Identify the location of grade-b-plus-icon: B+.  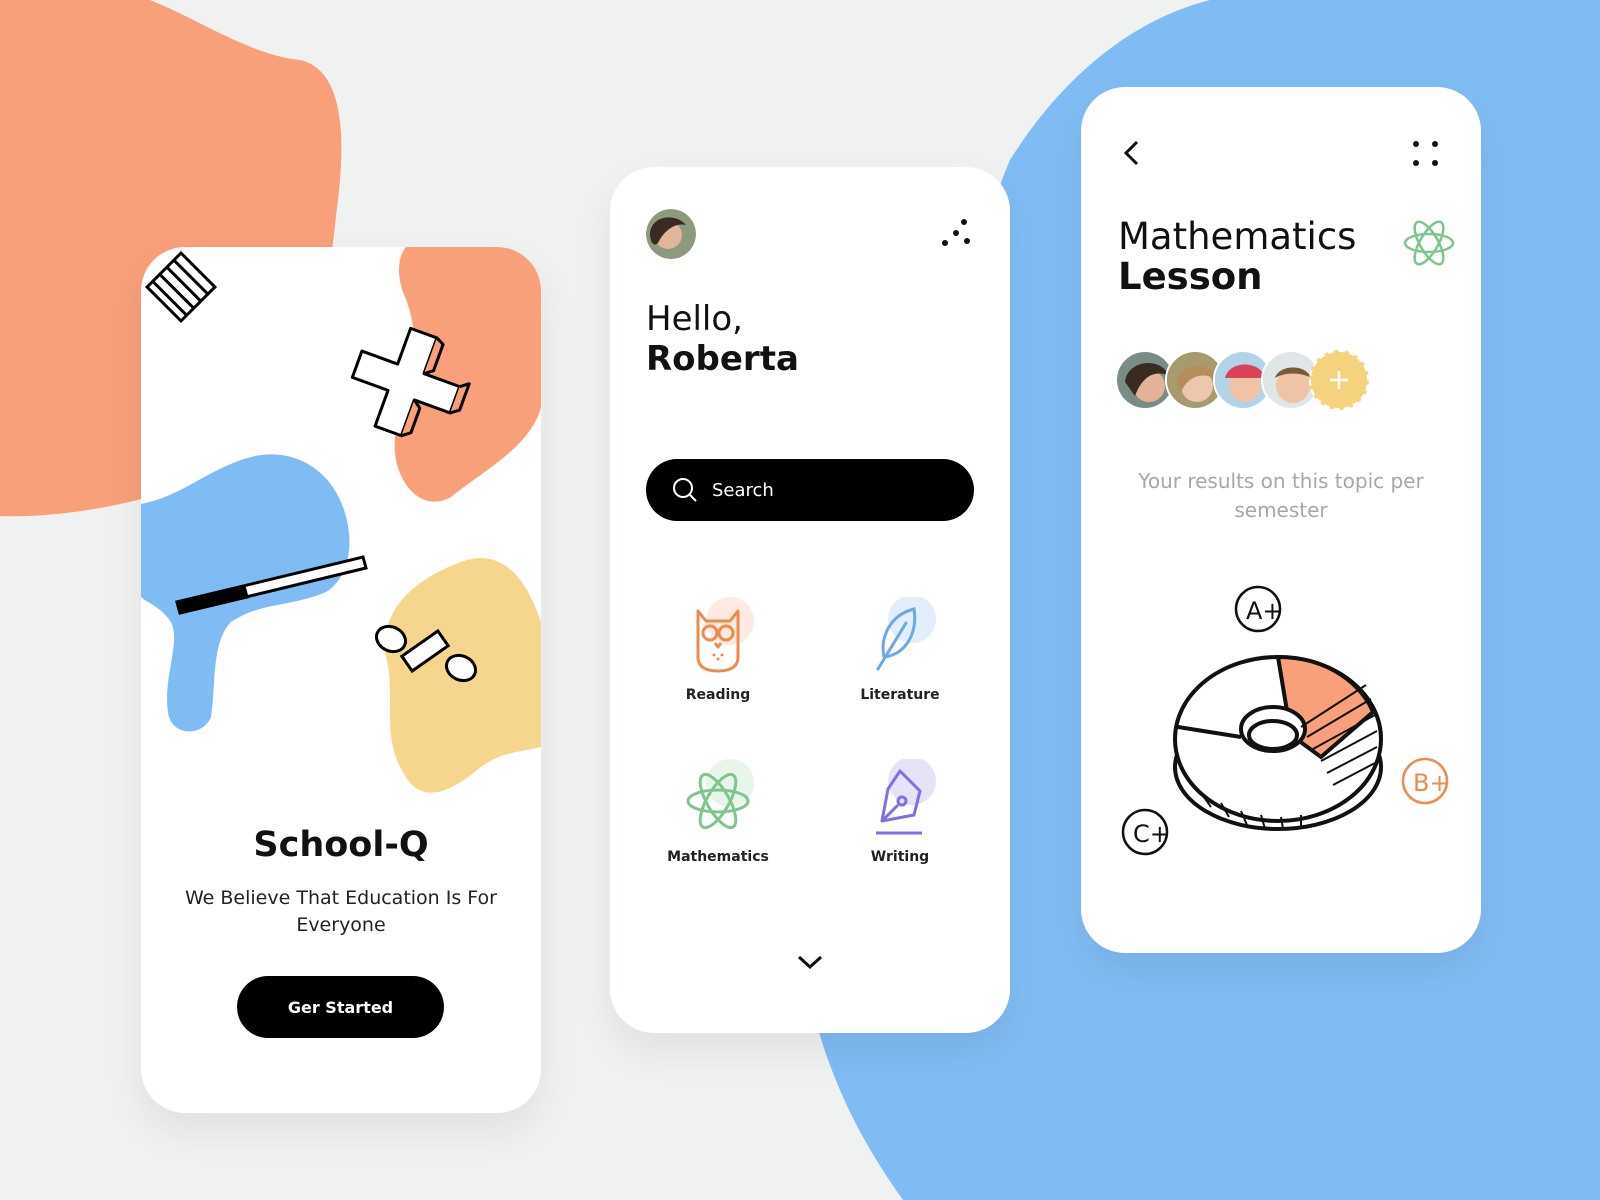
(1425, 781).